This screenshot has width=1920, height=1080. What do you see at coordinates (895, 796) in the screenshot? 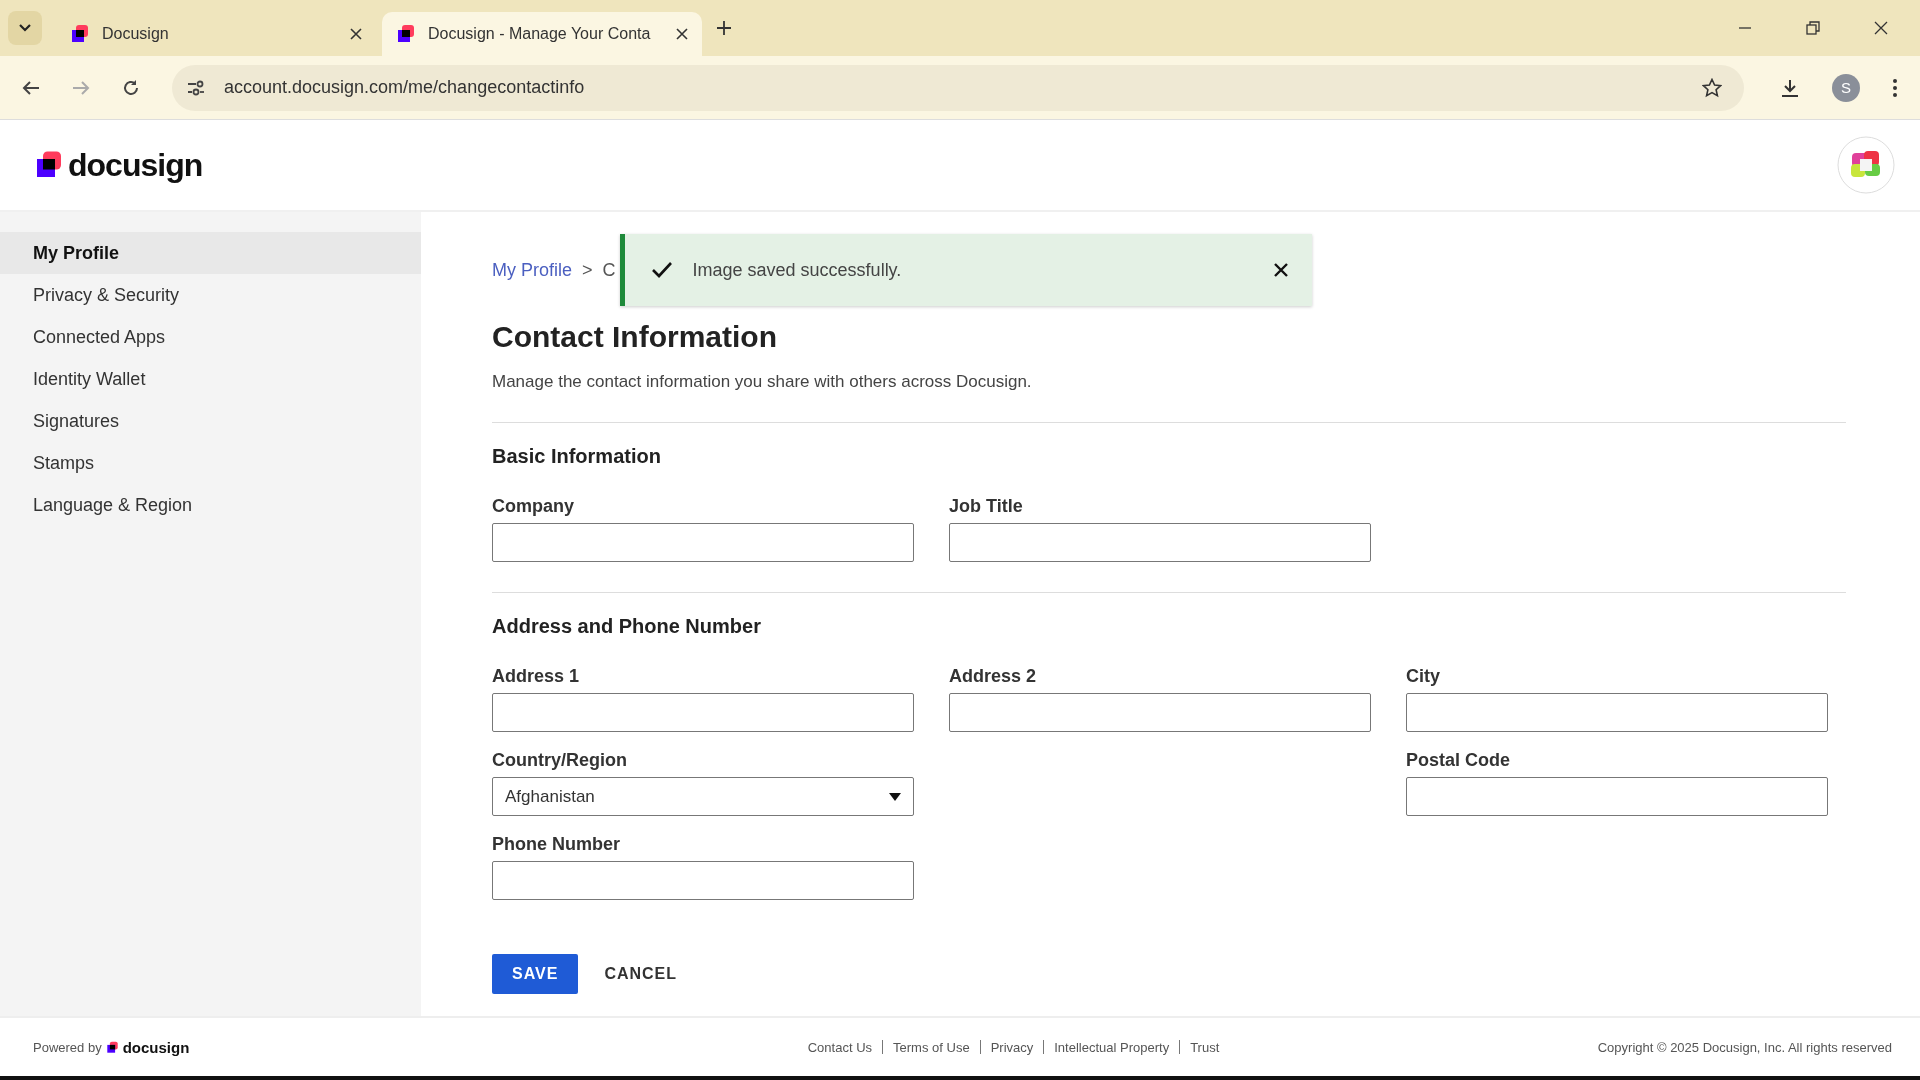
I see `caret-icon` at bounding box center [895, 796].